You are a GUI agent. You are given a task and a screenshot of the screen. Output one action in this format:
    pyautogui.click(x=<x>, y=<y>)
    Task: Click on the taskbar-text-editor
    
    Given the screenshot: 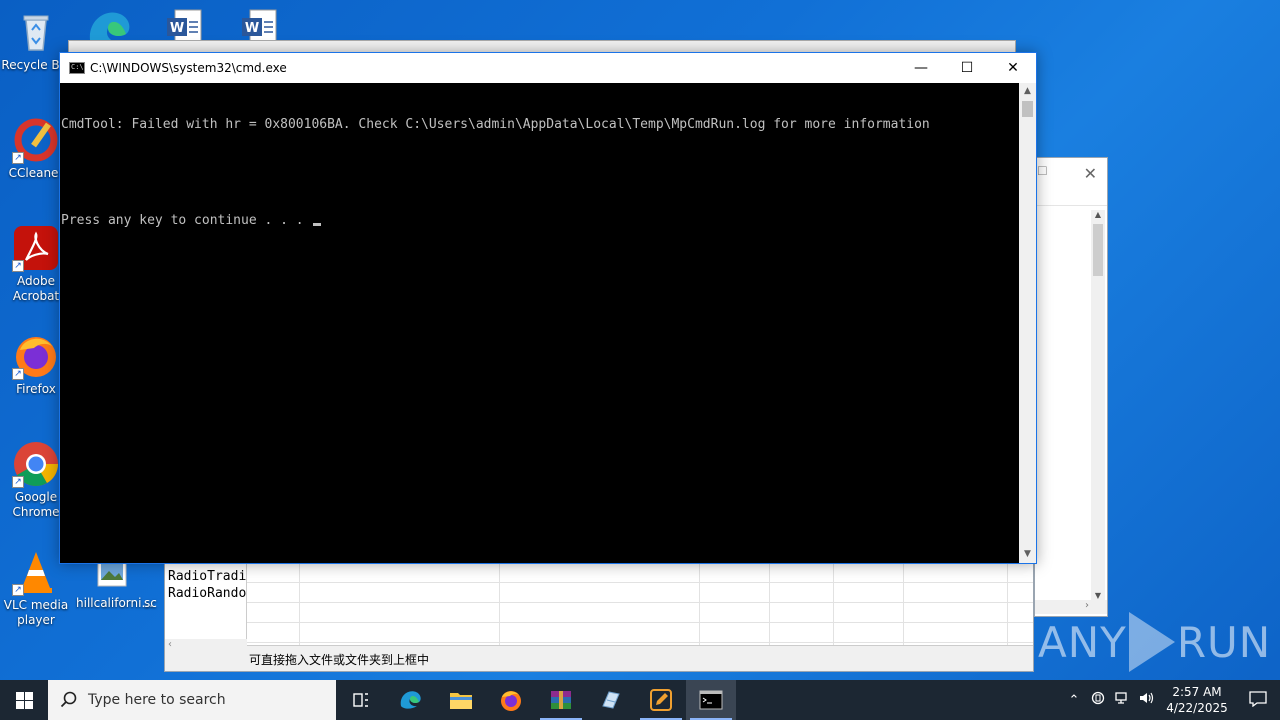 What is the action you would take?
    pyautogui.click(x=661, y=700)
    